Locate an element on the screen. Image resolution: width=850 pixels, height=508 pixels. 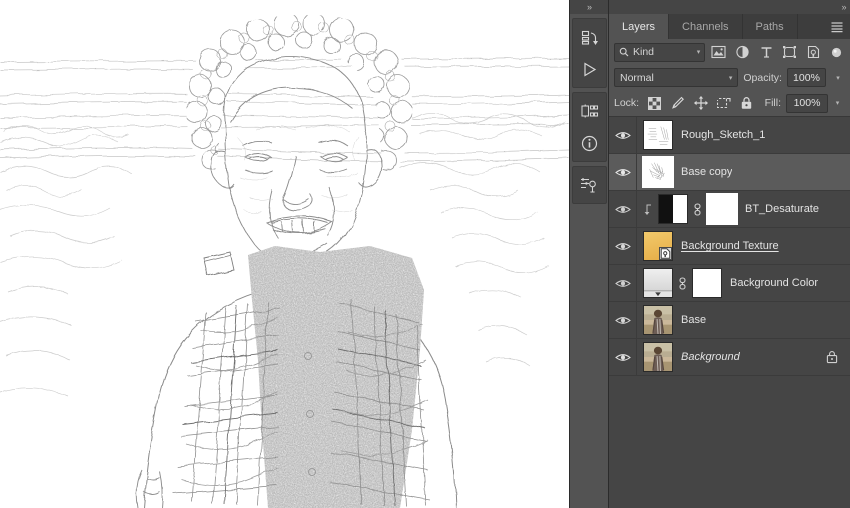
table-row: Rough_Sketch_1 is located at coordinates (729, 135).